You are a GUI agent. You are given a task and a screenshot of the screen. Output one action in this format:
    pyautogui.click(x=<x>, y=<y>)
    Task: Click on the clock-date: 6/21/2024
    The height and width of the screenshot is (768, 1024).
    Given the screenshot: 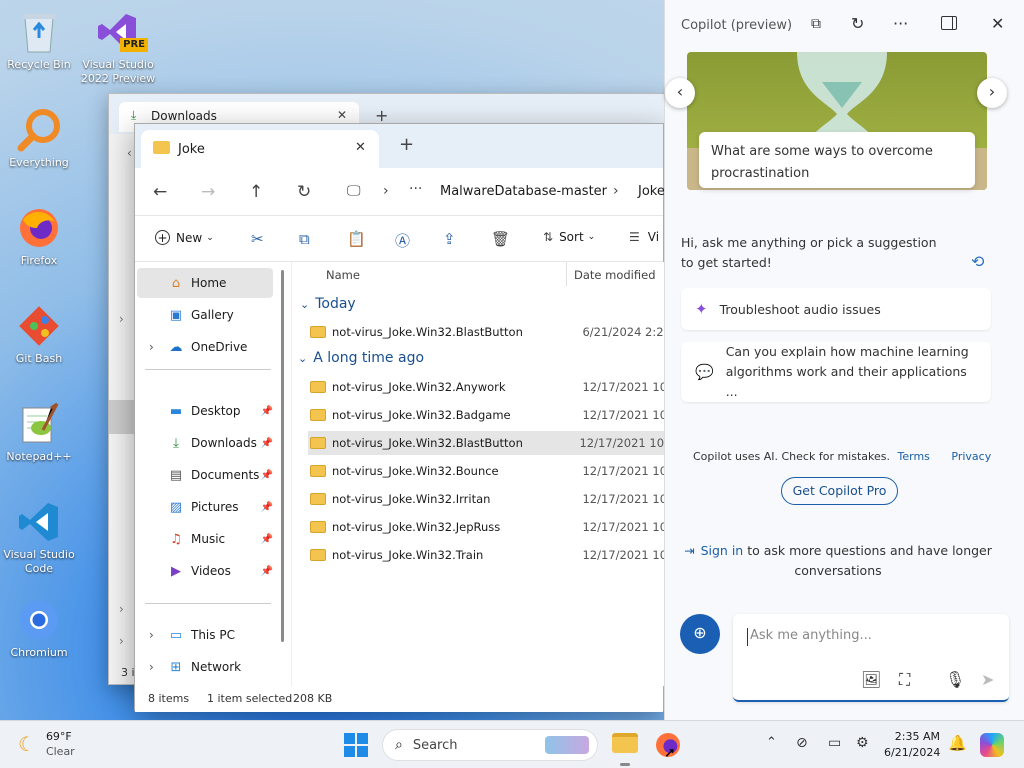 What is the action you would take?
    pyautogui.click(x=912, y=753)
    